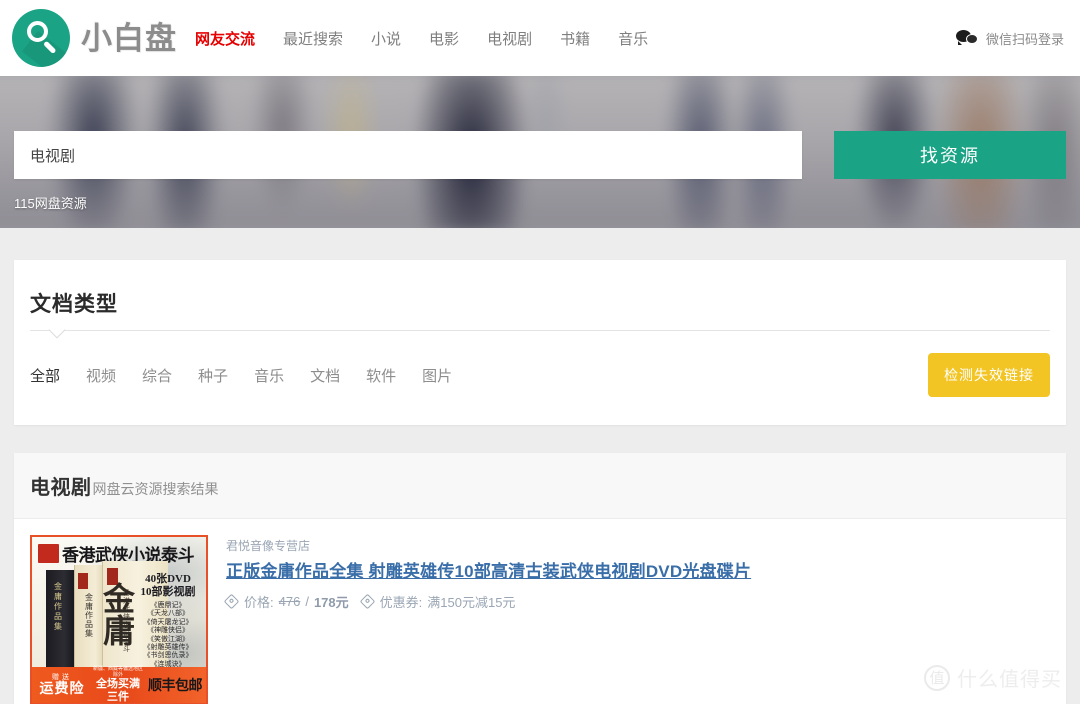  I want to click on nav-item-movie: 电影, so click(444, 38).